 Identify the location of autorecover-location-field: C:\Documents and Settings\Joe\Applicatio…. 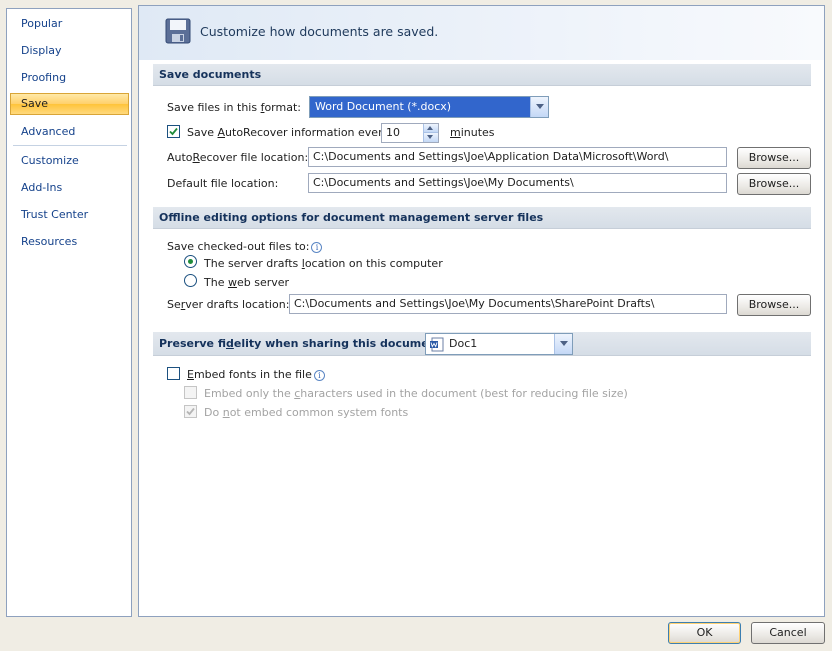
(517, 157).